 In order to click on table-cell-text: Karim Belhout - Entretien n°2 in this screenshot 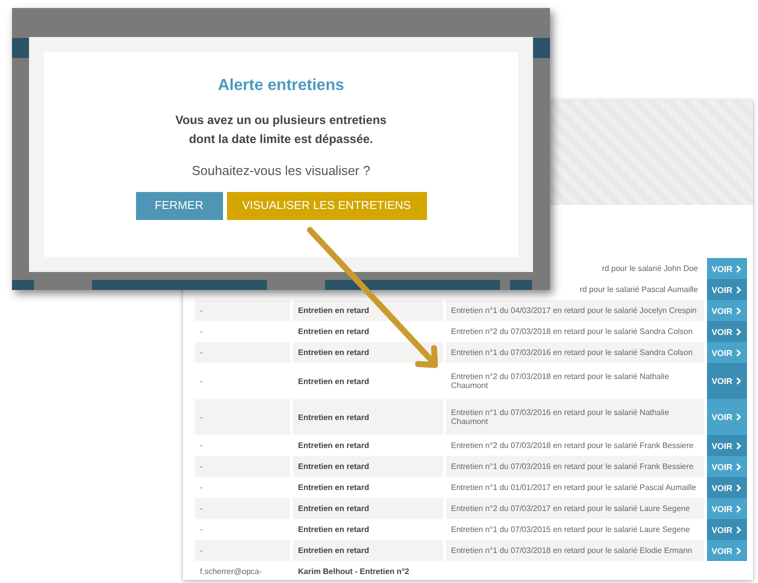, I will do `click(353, 572)`.